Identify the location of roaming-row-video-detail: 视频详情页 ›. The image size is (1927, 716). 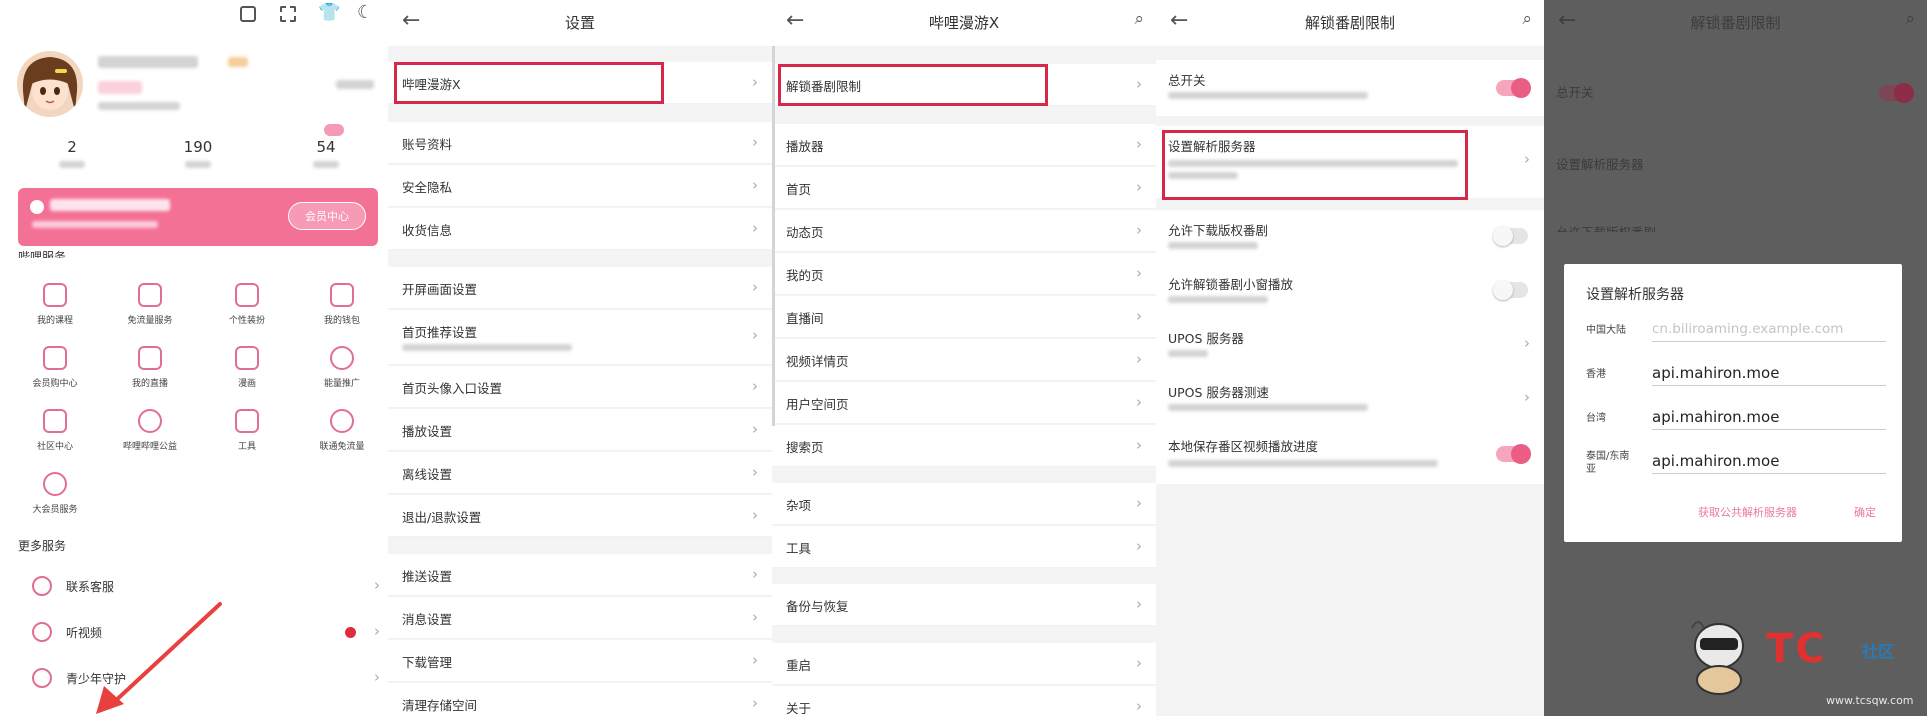
(964, 360).